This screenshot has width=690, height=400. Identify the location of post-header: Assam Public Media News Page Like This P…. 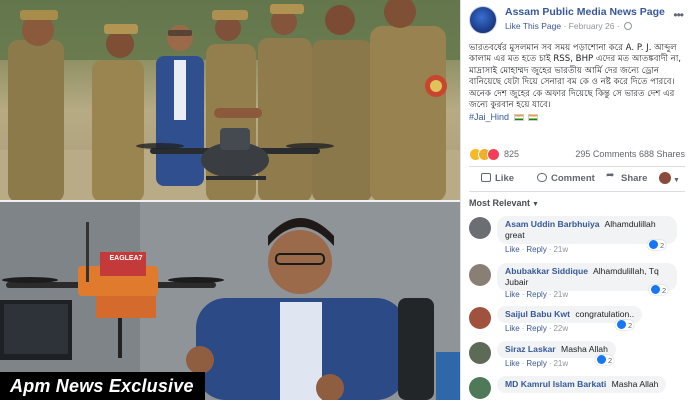
(577, 22).